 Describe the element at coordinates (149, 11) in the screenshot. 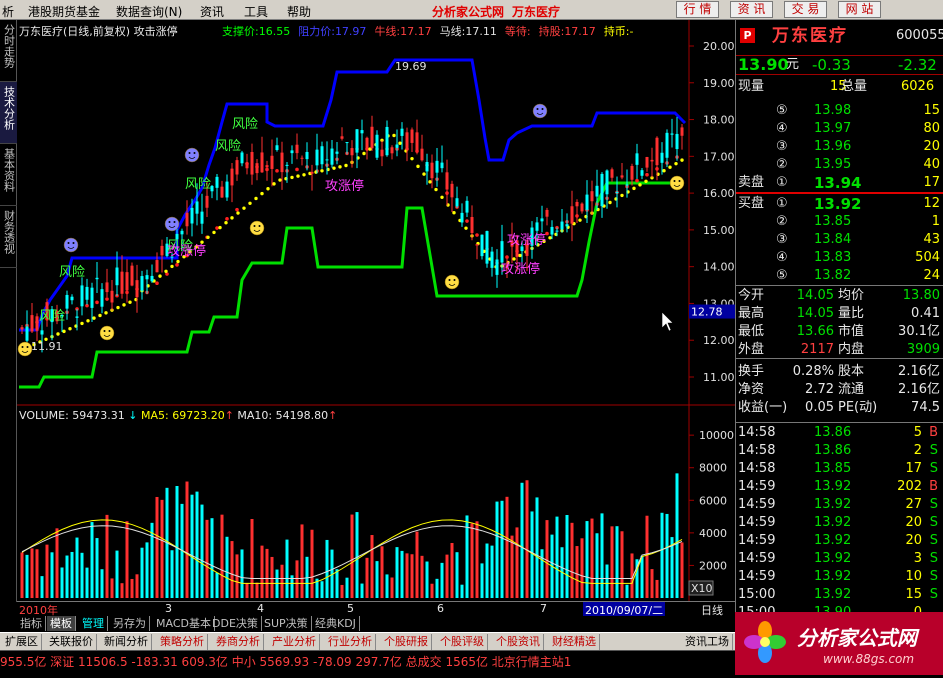

I see `menu-item-data-query: 数据查询(N)` at that location.